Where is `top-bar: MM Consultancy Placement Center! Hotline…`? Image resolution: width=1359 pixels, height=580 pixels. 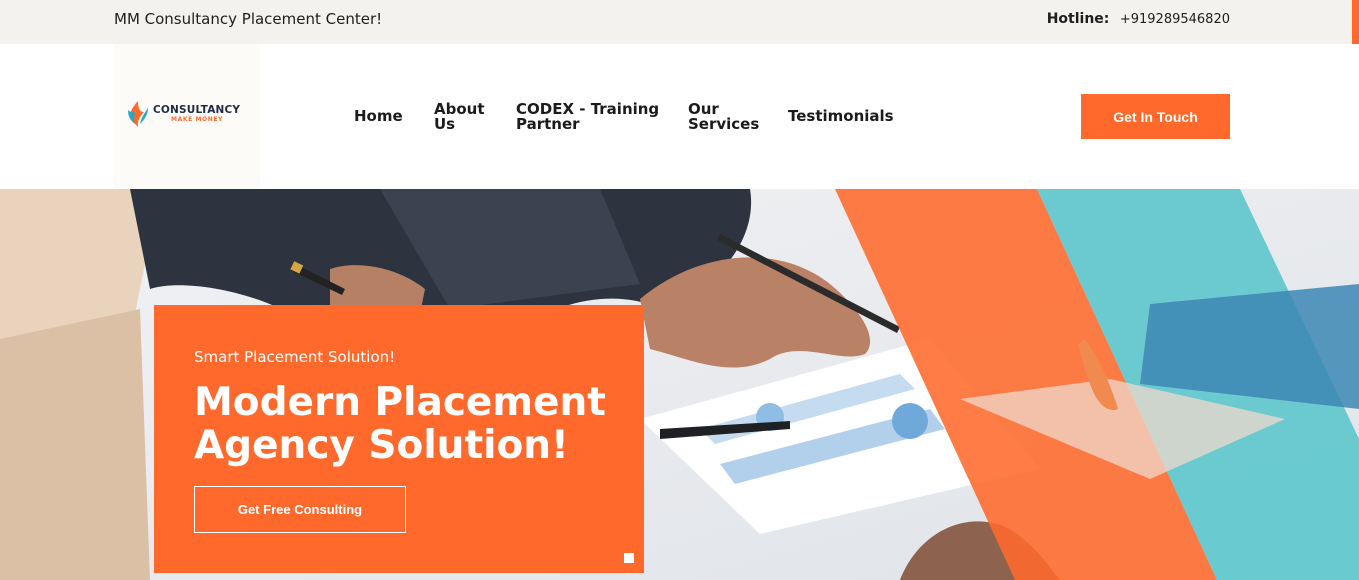 top-bar: MM Consultancy Placement Center! Hotline… is located at coordinates (679, 22).